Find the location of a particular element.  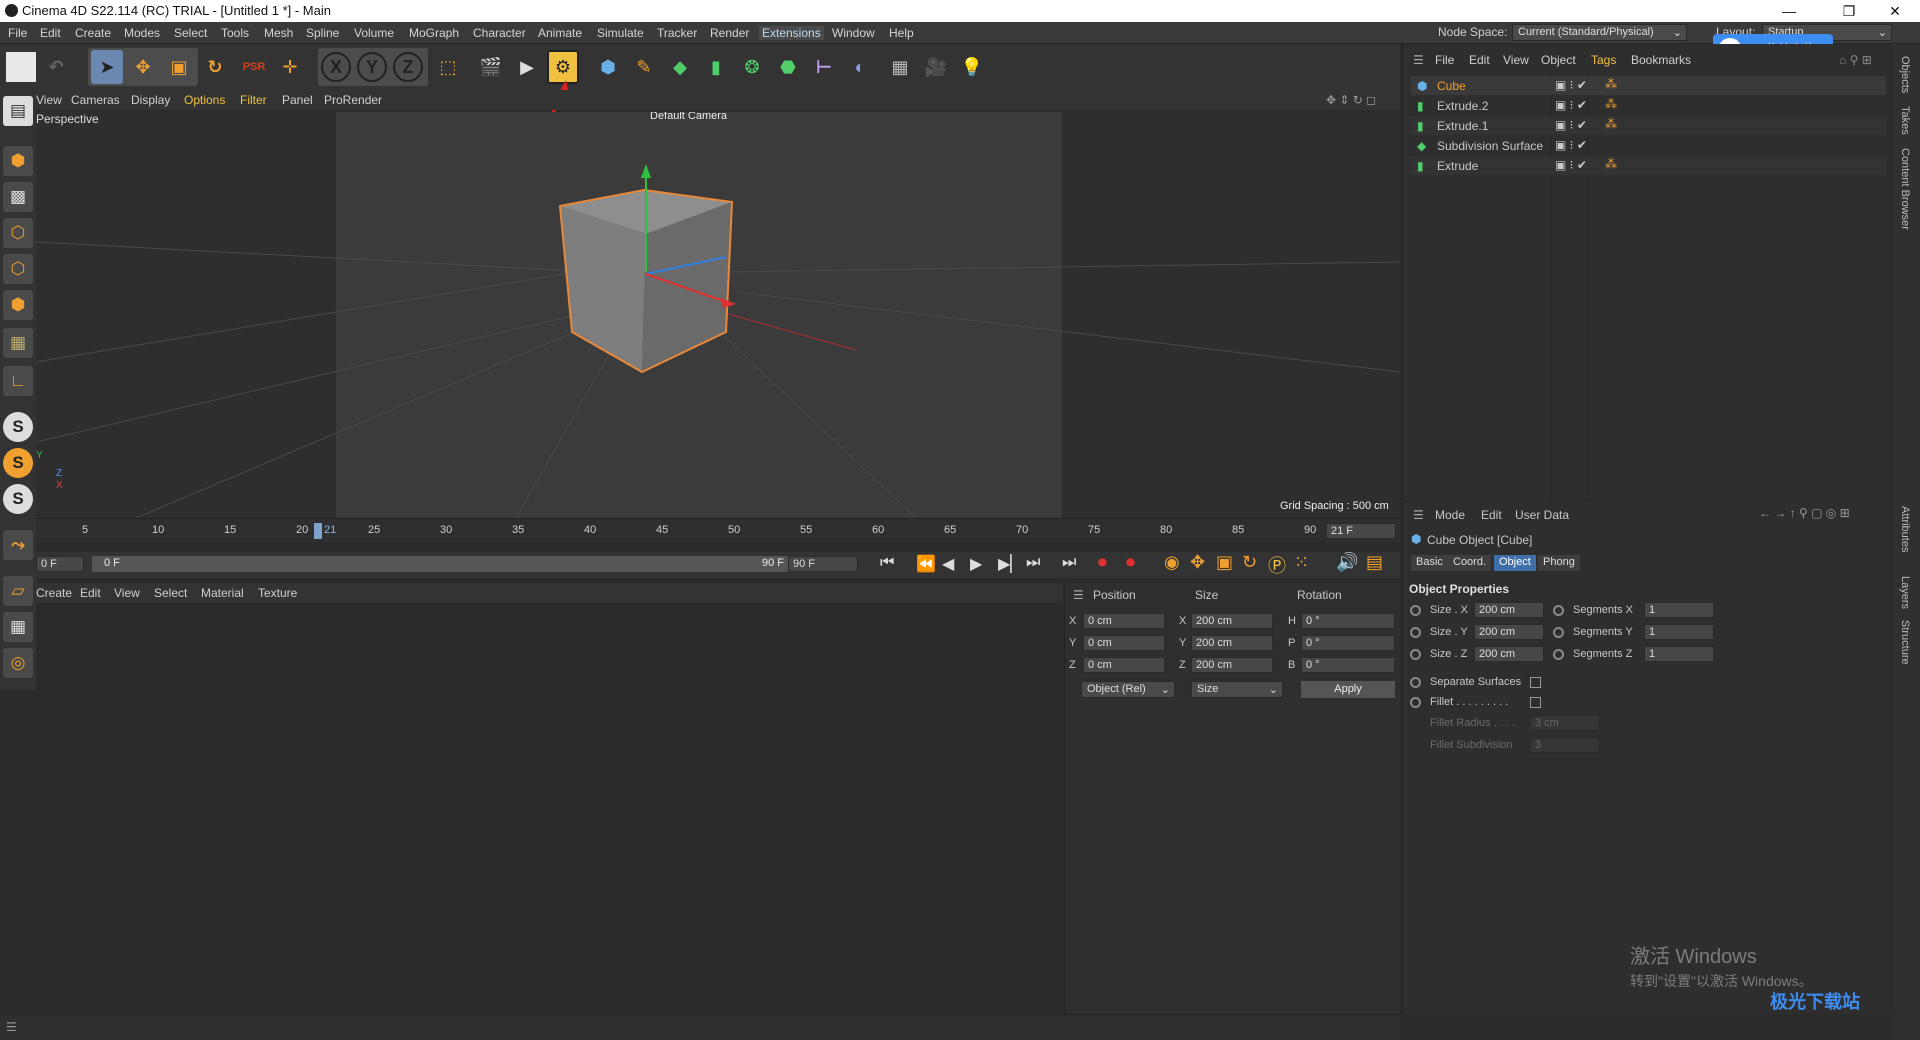

x-axis-lock-icon: X is located at coordinates (336, 67).